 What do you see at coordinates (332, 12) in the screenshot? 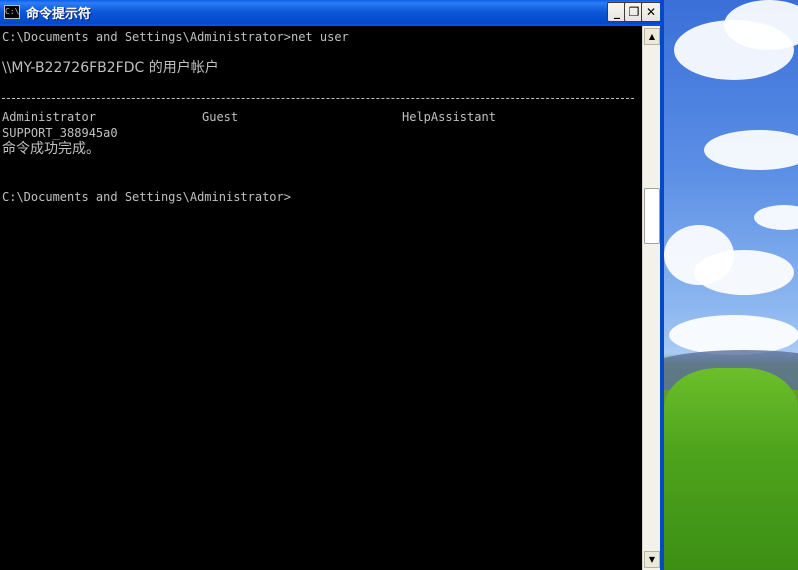
I see `title-bar: C:\ 命令提示符 _ ❐ ✕` at bounding box center [332, 12].